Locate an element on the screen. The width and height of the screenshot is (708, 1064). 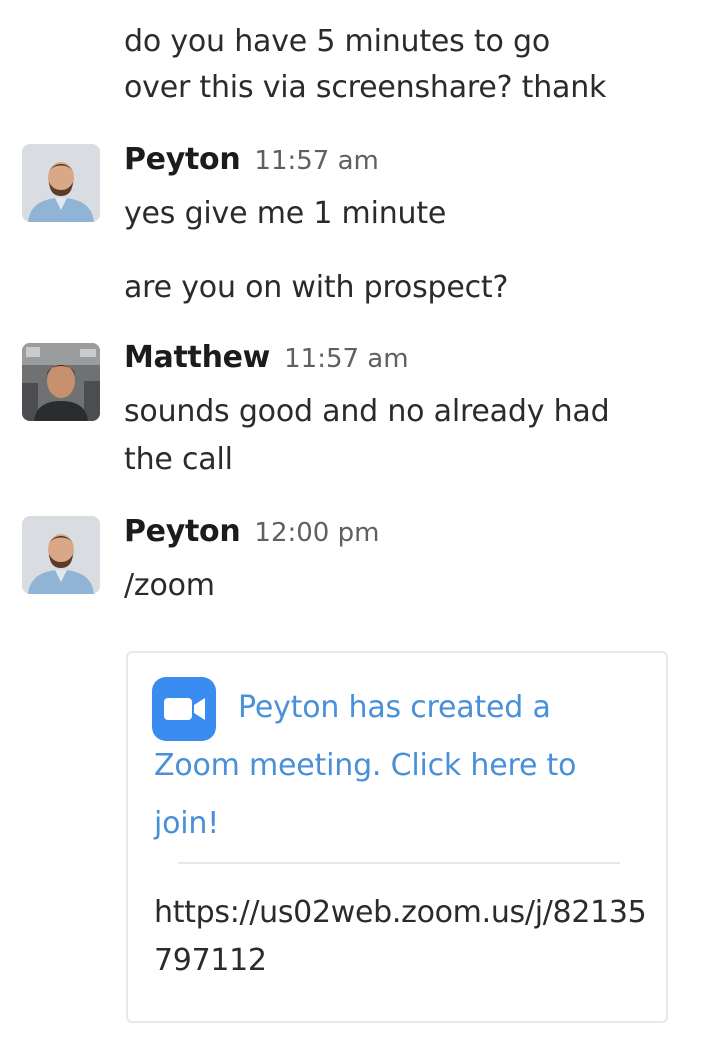
message-header: Peyton 12:00 pm is located at coordinates (251, 531).